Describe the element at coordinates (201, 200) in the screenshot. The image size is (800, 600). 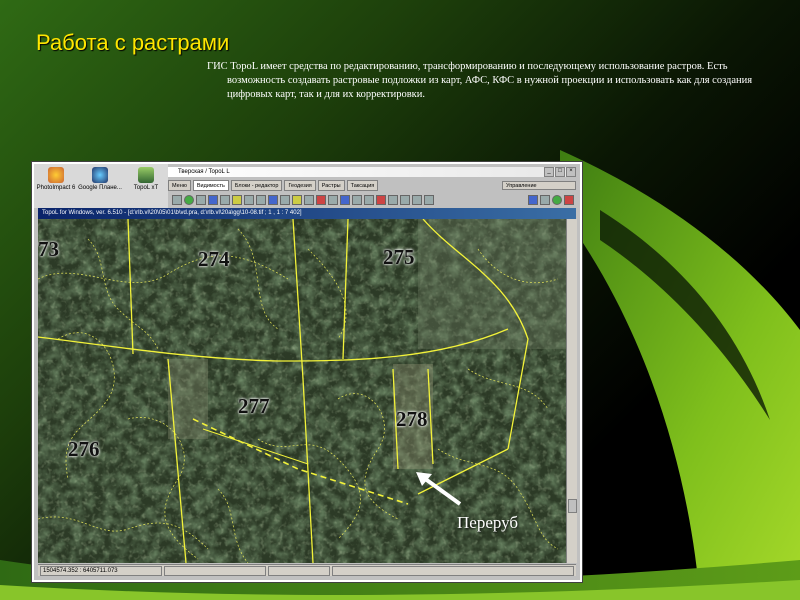
I see `tool-arrow-icon` at that location.